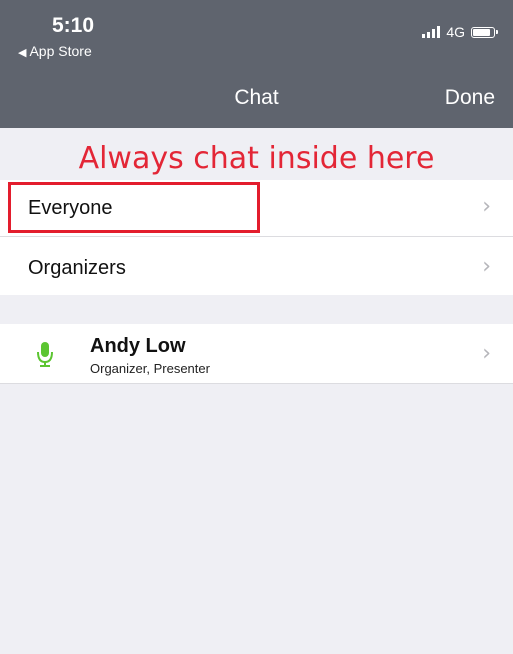 This screenshot has height=654, width=513. Describe the element at coordinates (77, 268) in the screenshot. I see `row-label: Organizers` at that location.